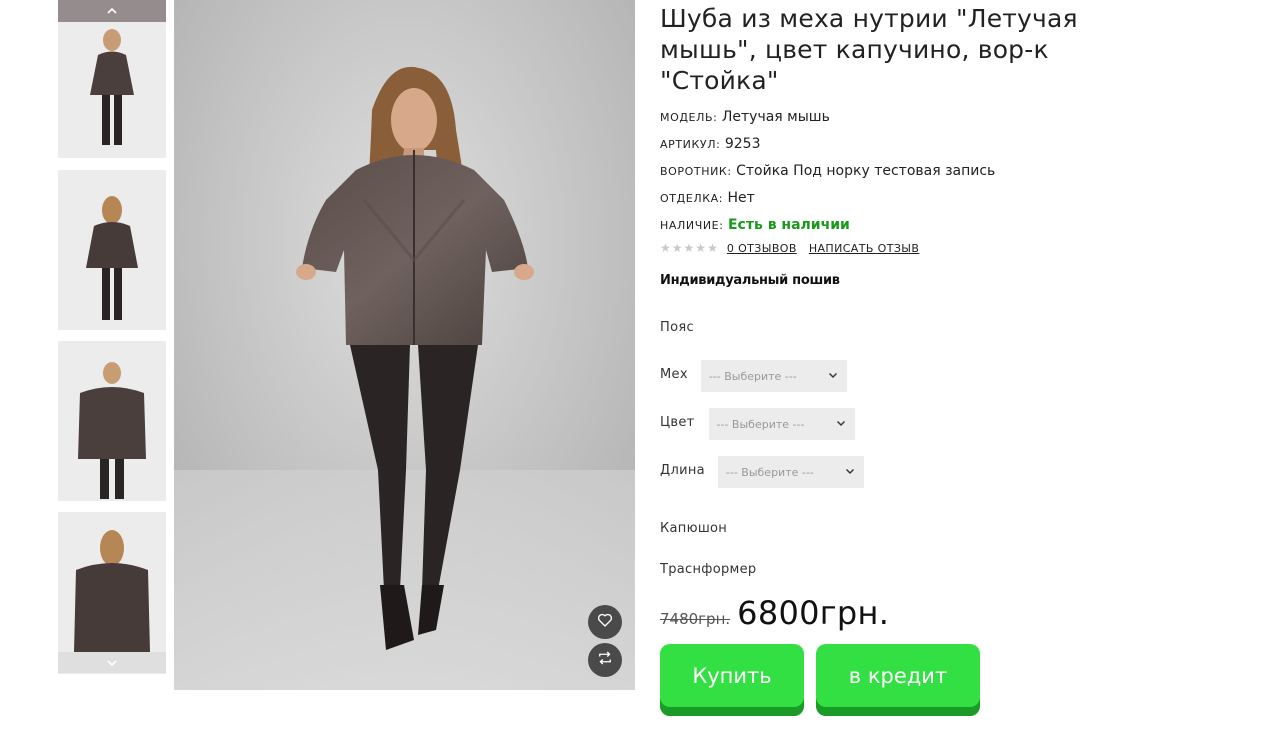  What do you see at coordinates (940, 225) in the screenshot?
I see `prop-availability: НАЛИЧИЕ: Есть в наличии` at bounding box center [940, 225].